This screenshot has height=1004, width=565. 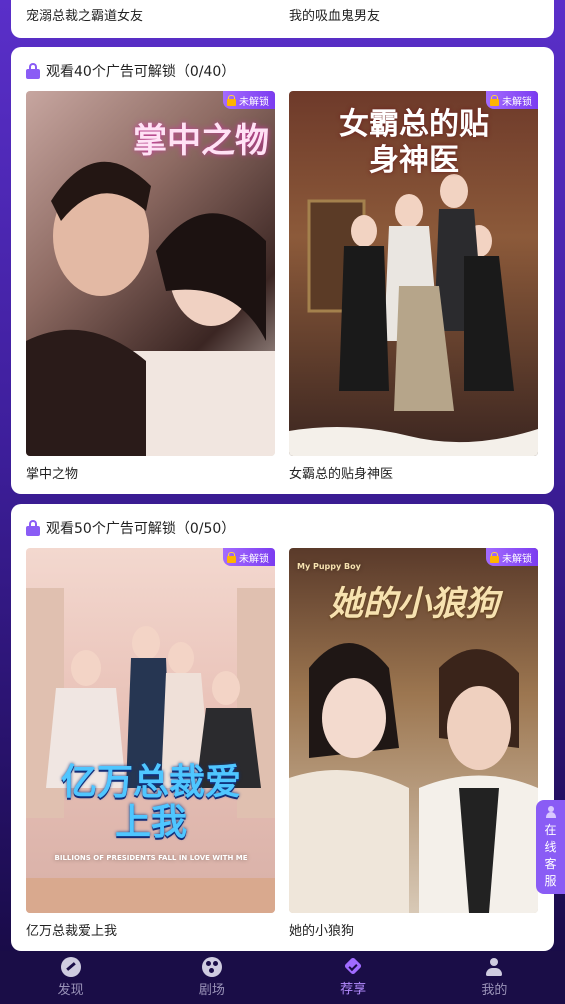 What do you see at coordinates (70, 990) in the screenshot?
I see `nav-label: 发现` at bounding box center [70, 990].